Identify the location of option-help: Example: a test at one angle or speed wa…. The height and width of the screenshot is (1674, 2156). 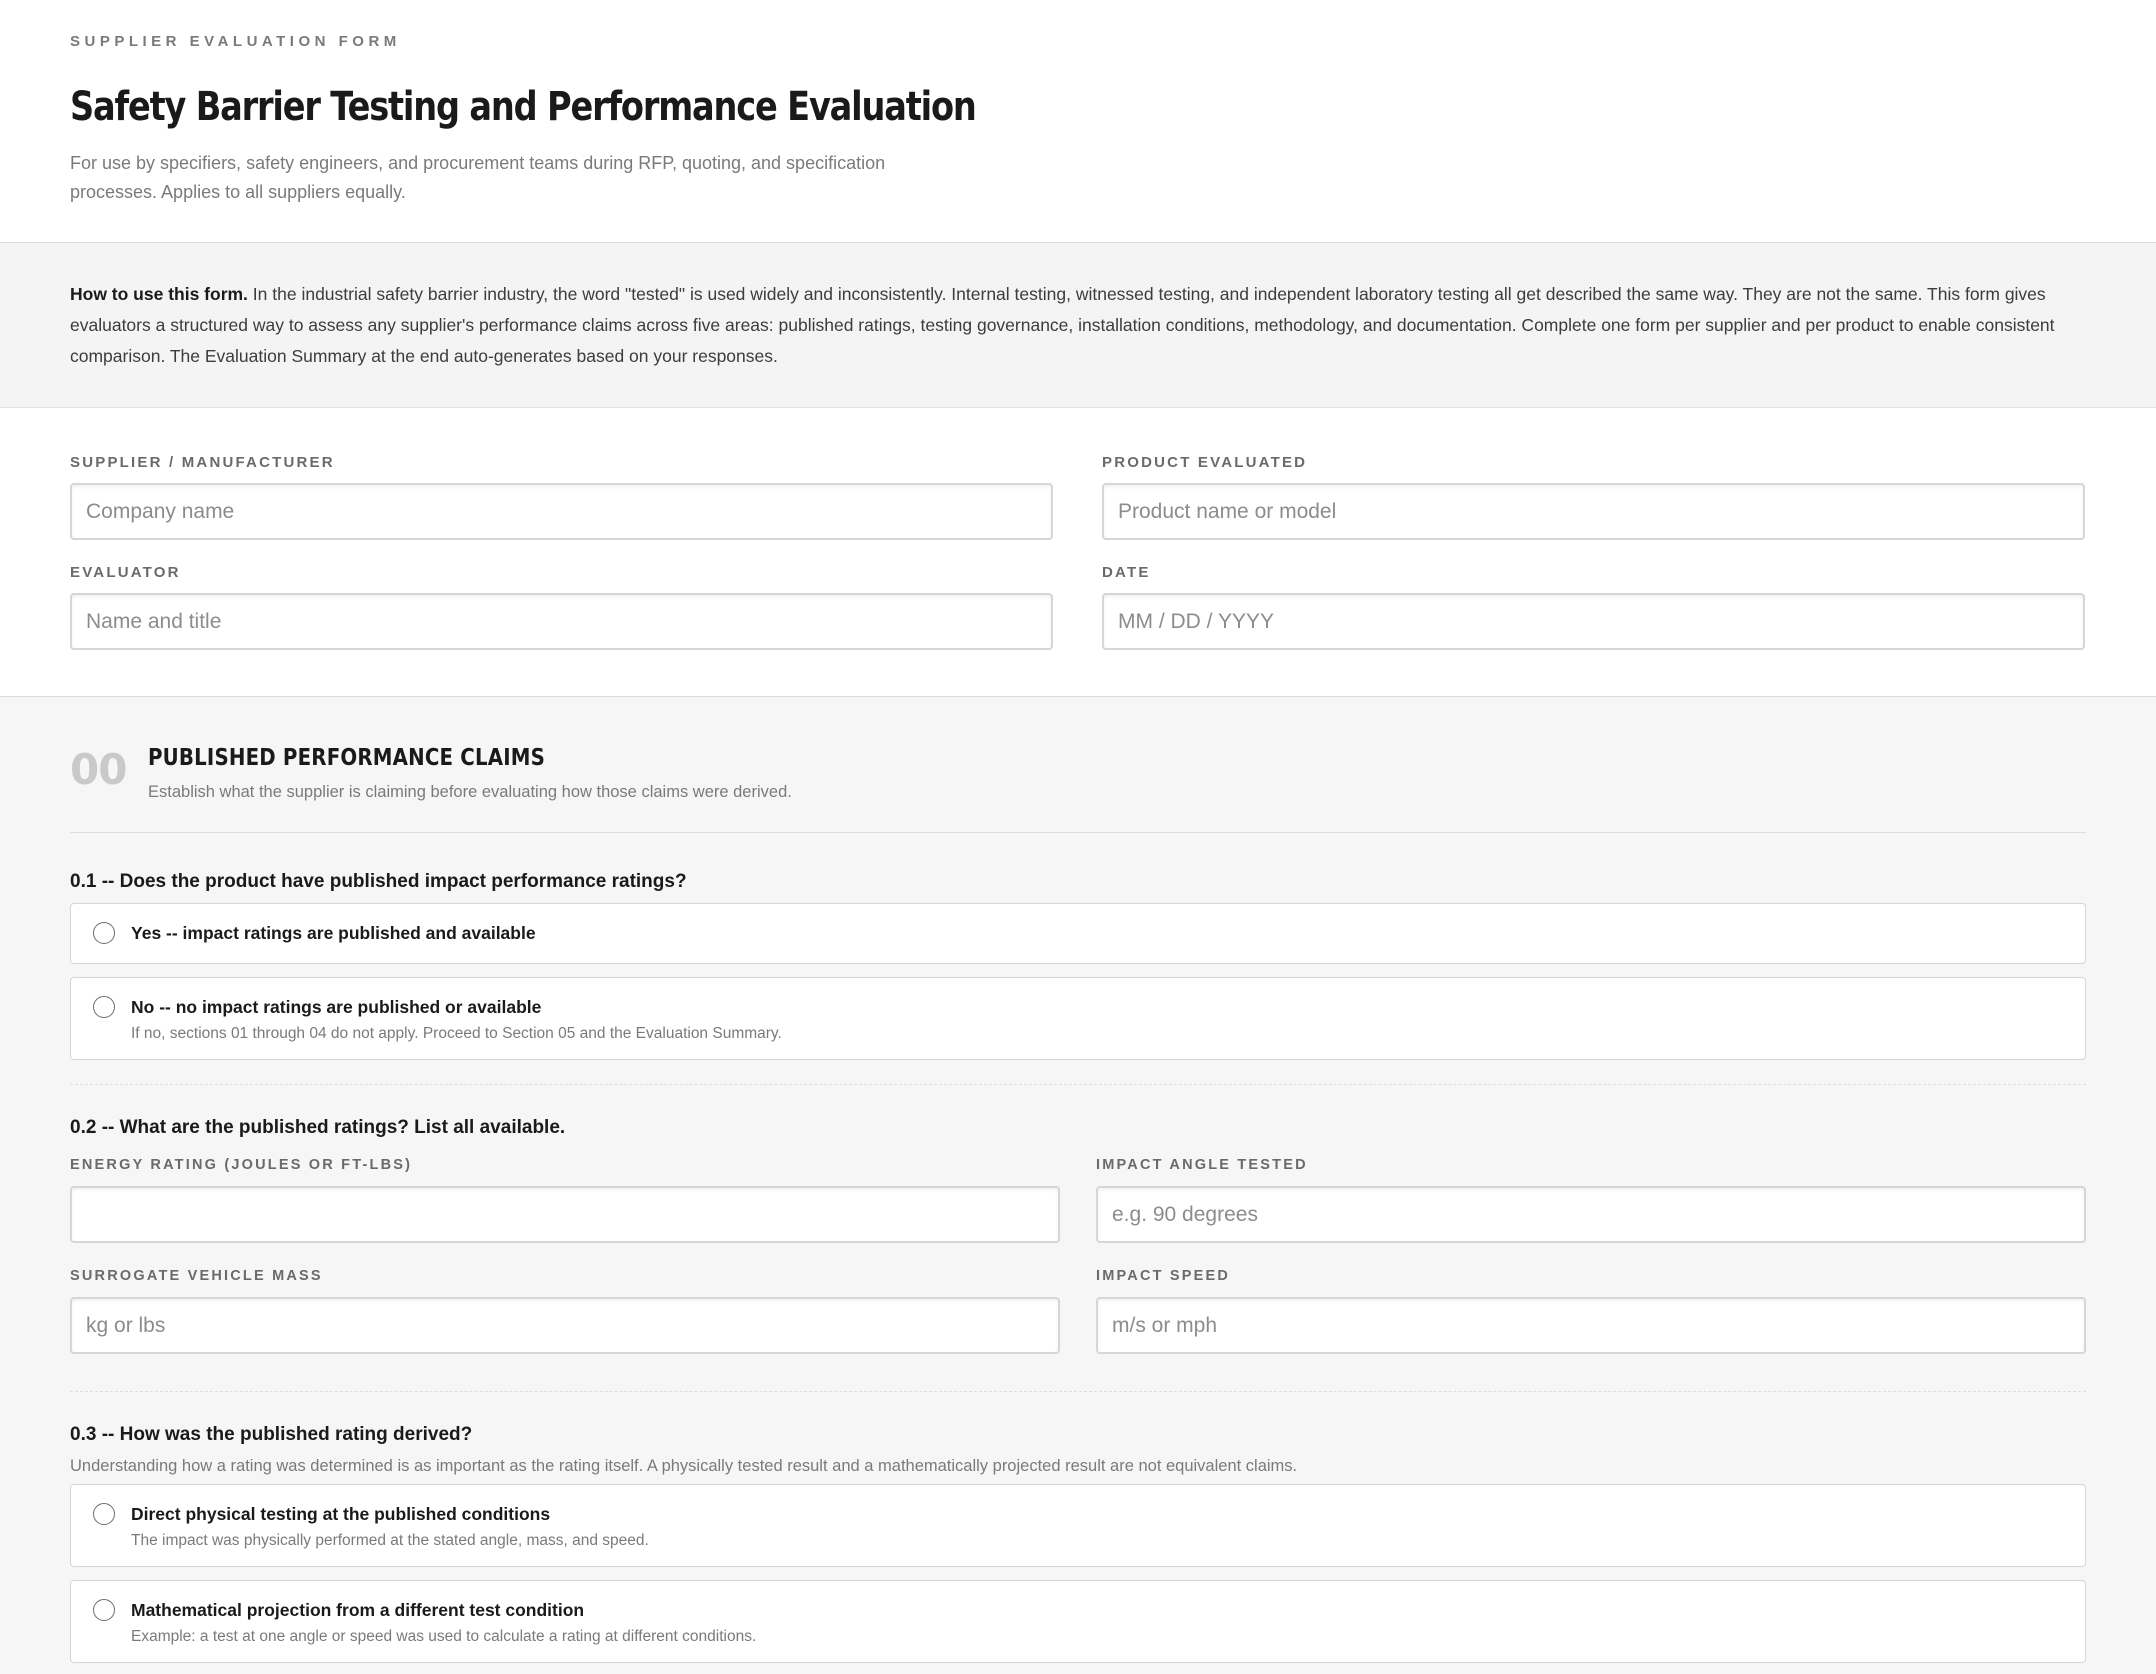
(444, 1636).